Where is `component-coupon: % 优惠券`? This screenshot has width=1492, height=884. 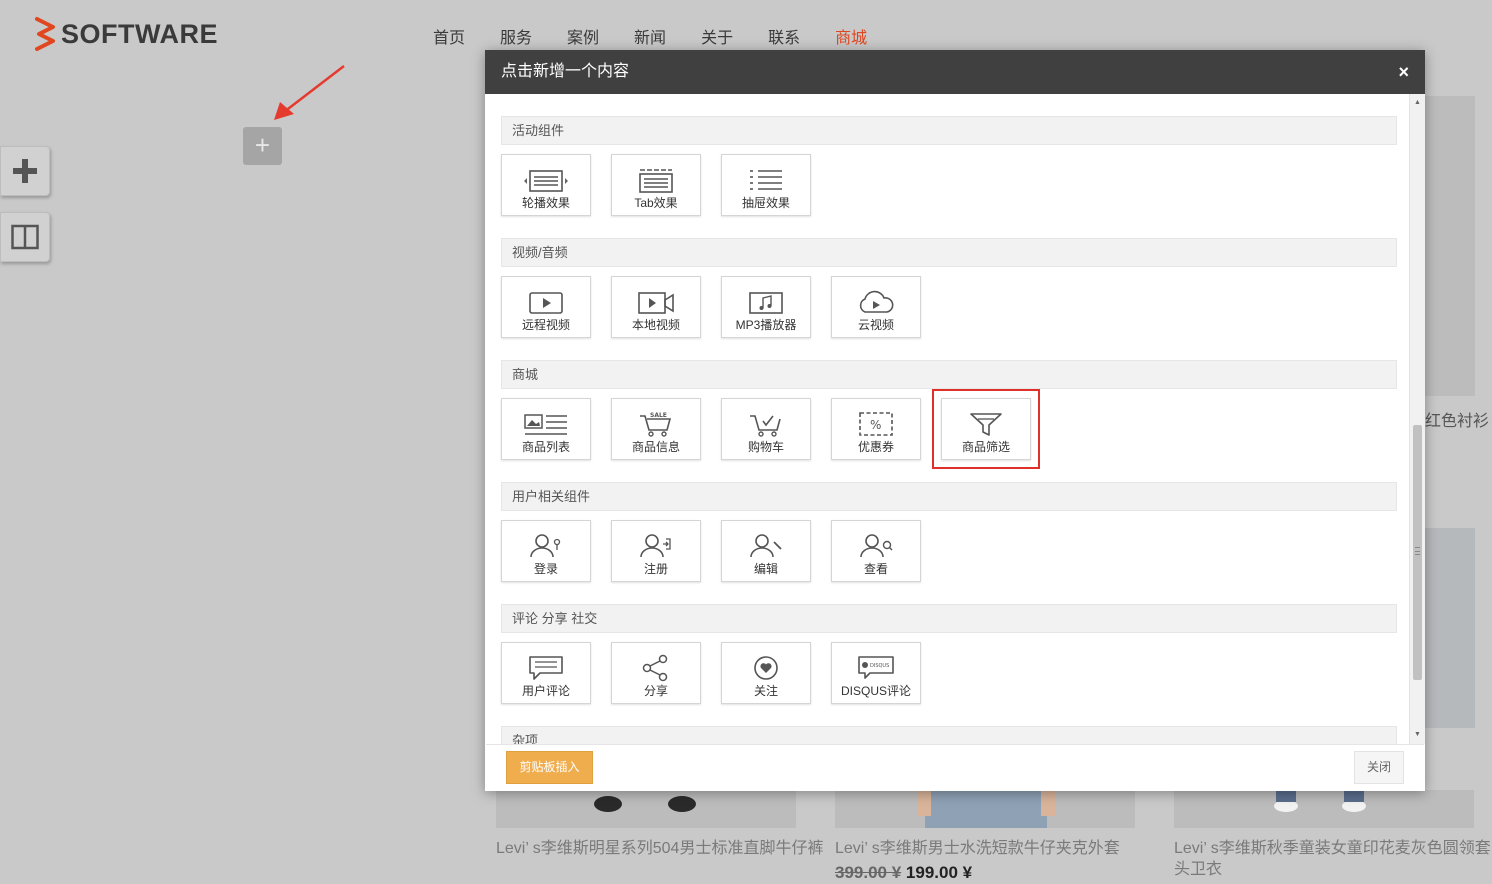 component-coupon: % 优惠券 is located at coordinates (876, 429).